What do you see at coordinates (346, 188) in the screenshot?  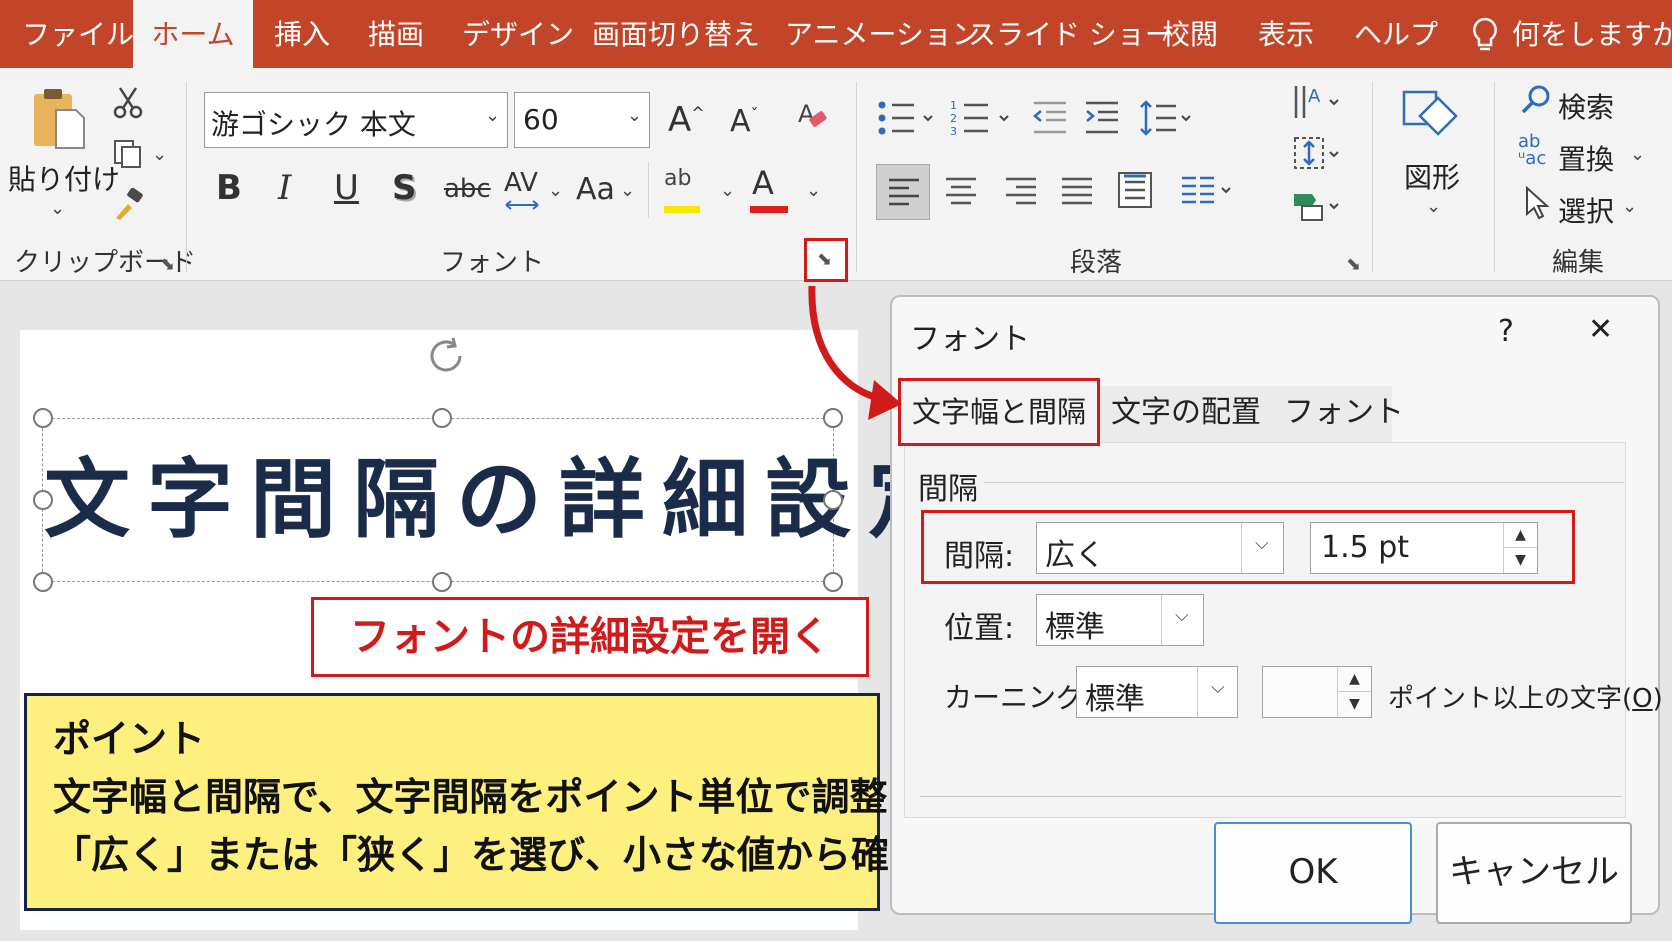 I see `underline-button: U` at bounding box center [346, 188].